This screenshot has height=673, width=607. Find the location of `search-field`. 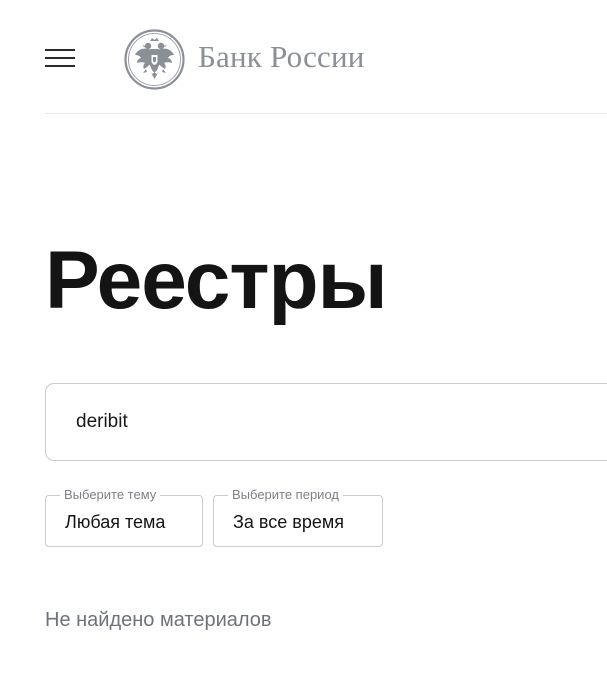

search-field is located at coordinates (326, 422).